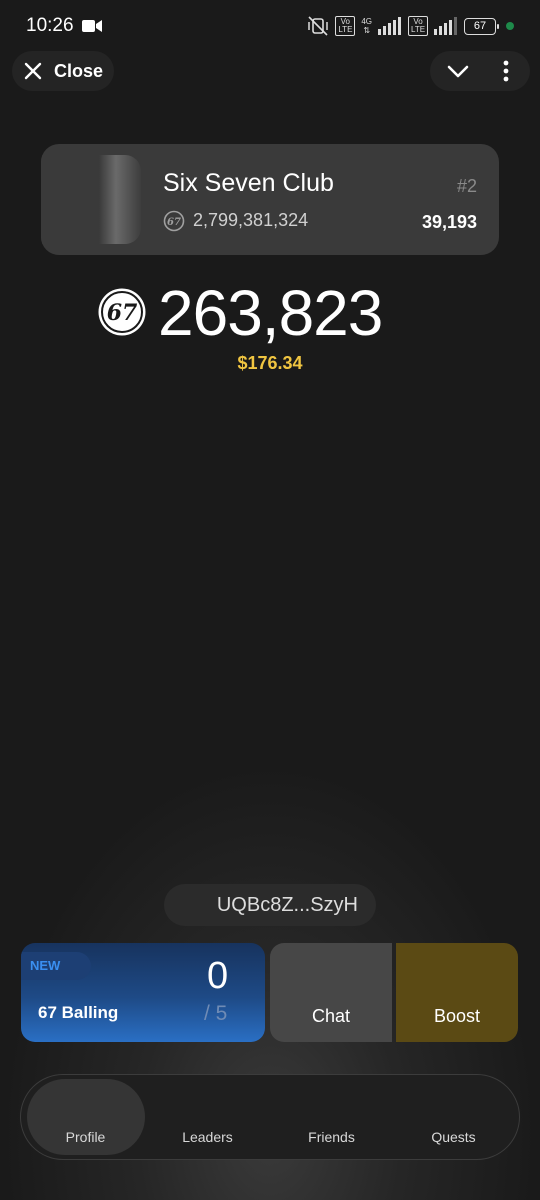 This screenshot has height=1200, width=540. What do you see at coordinates (270, 363) in the screenshot?
I see `balance-usd: $176.34` at bounding box center [270, 363].